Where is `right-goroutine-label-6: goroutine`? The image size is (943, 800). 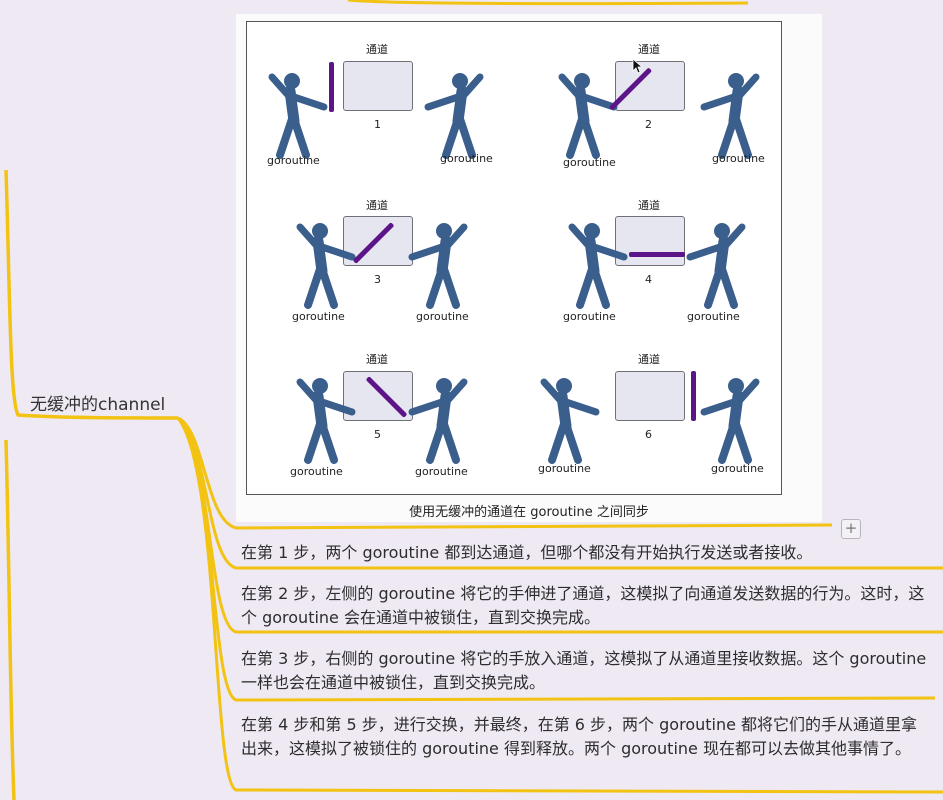
right-goroutine-label-6: goroutine is located at coordinates (737, 468).